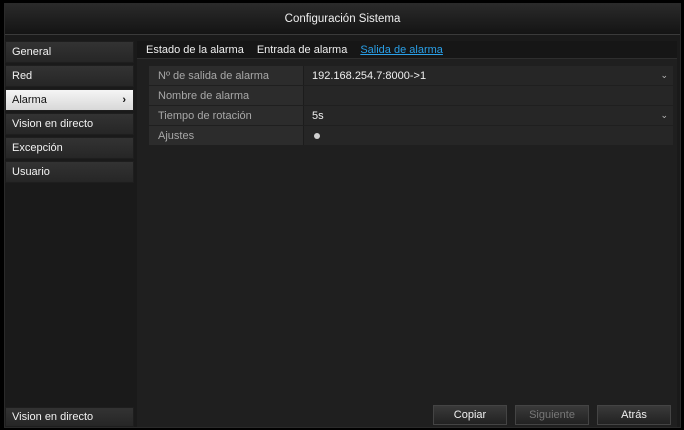  I want to click on sidebar-item-vision-en-directo: Vision en directo, so click(69, 124).